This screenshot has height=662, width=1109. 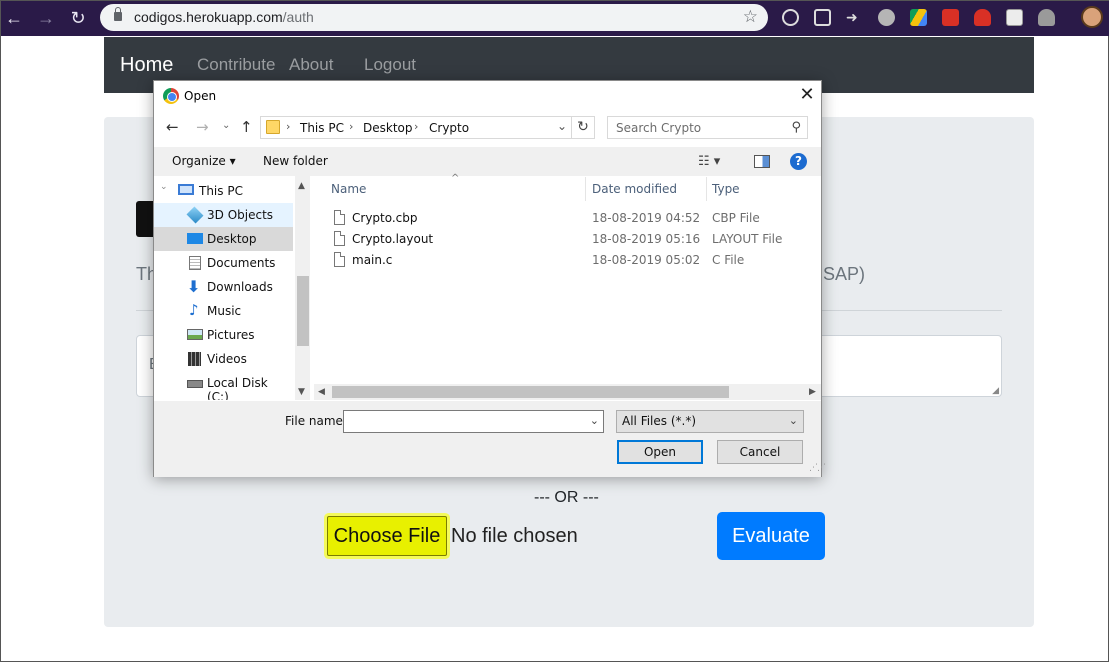 I want to click on search-input: Search Crypto ⚲, so click(x=707, y=127).